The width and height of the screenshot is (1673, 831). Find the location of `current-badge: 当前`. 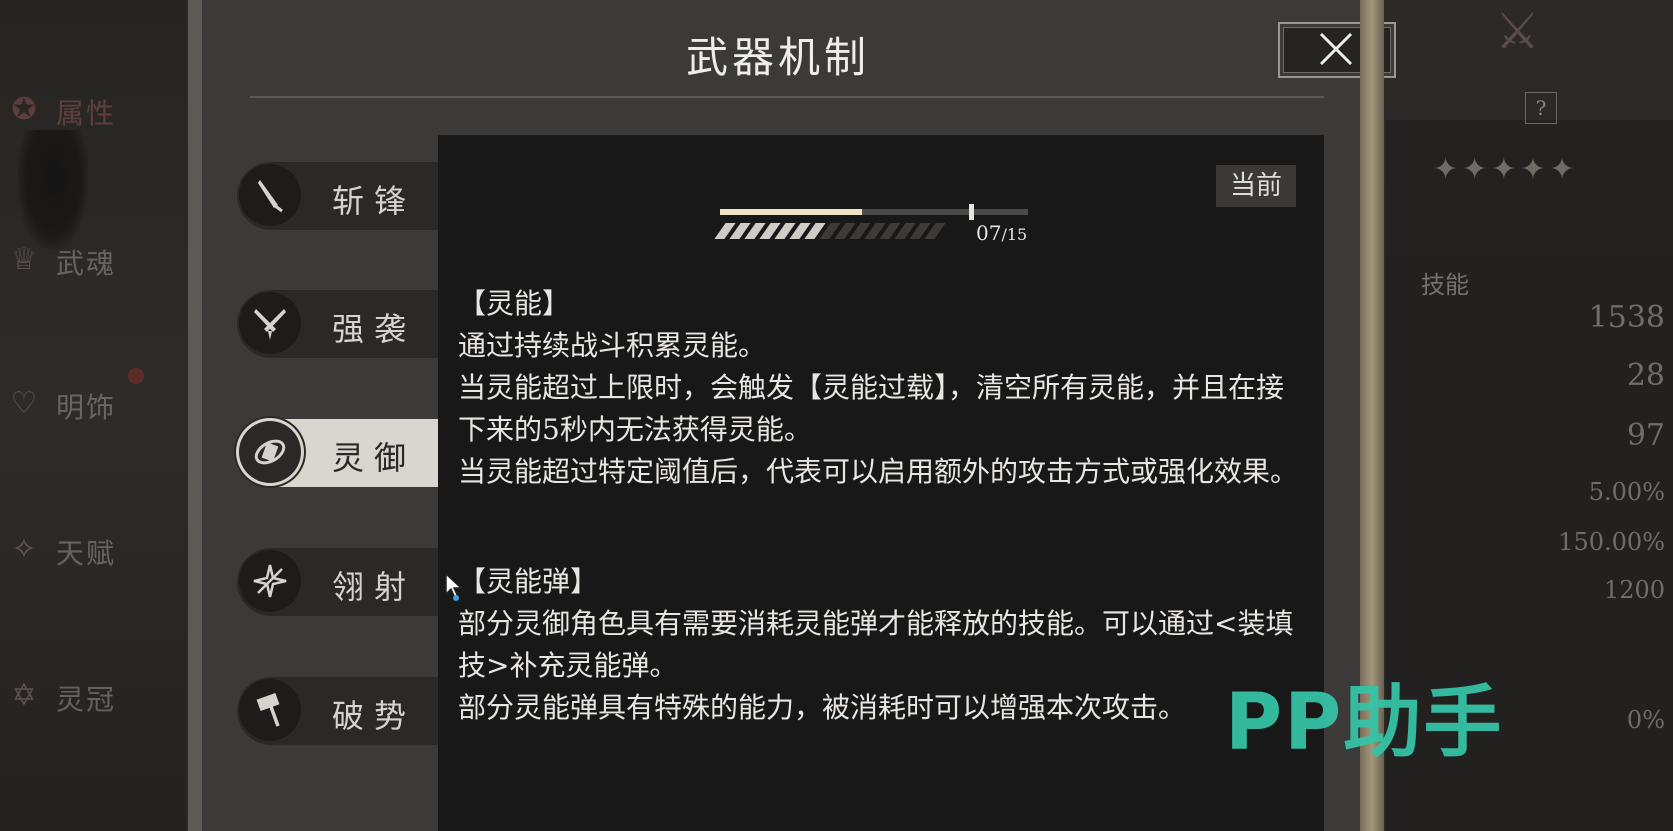

current-badge: 当前 is located at coordinates (1256, 186).